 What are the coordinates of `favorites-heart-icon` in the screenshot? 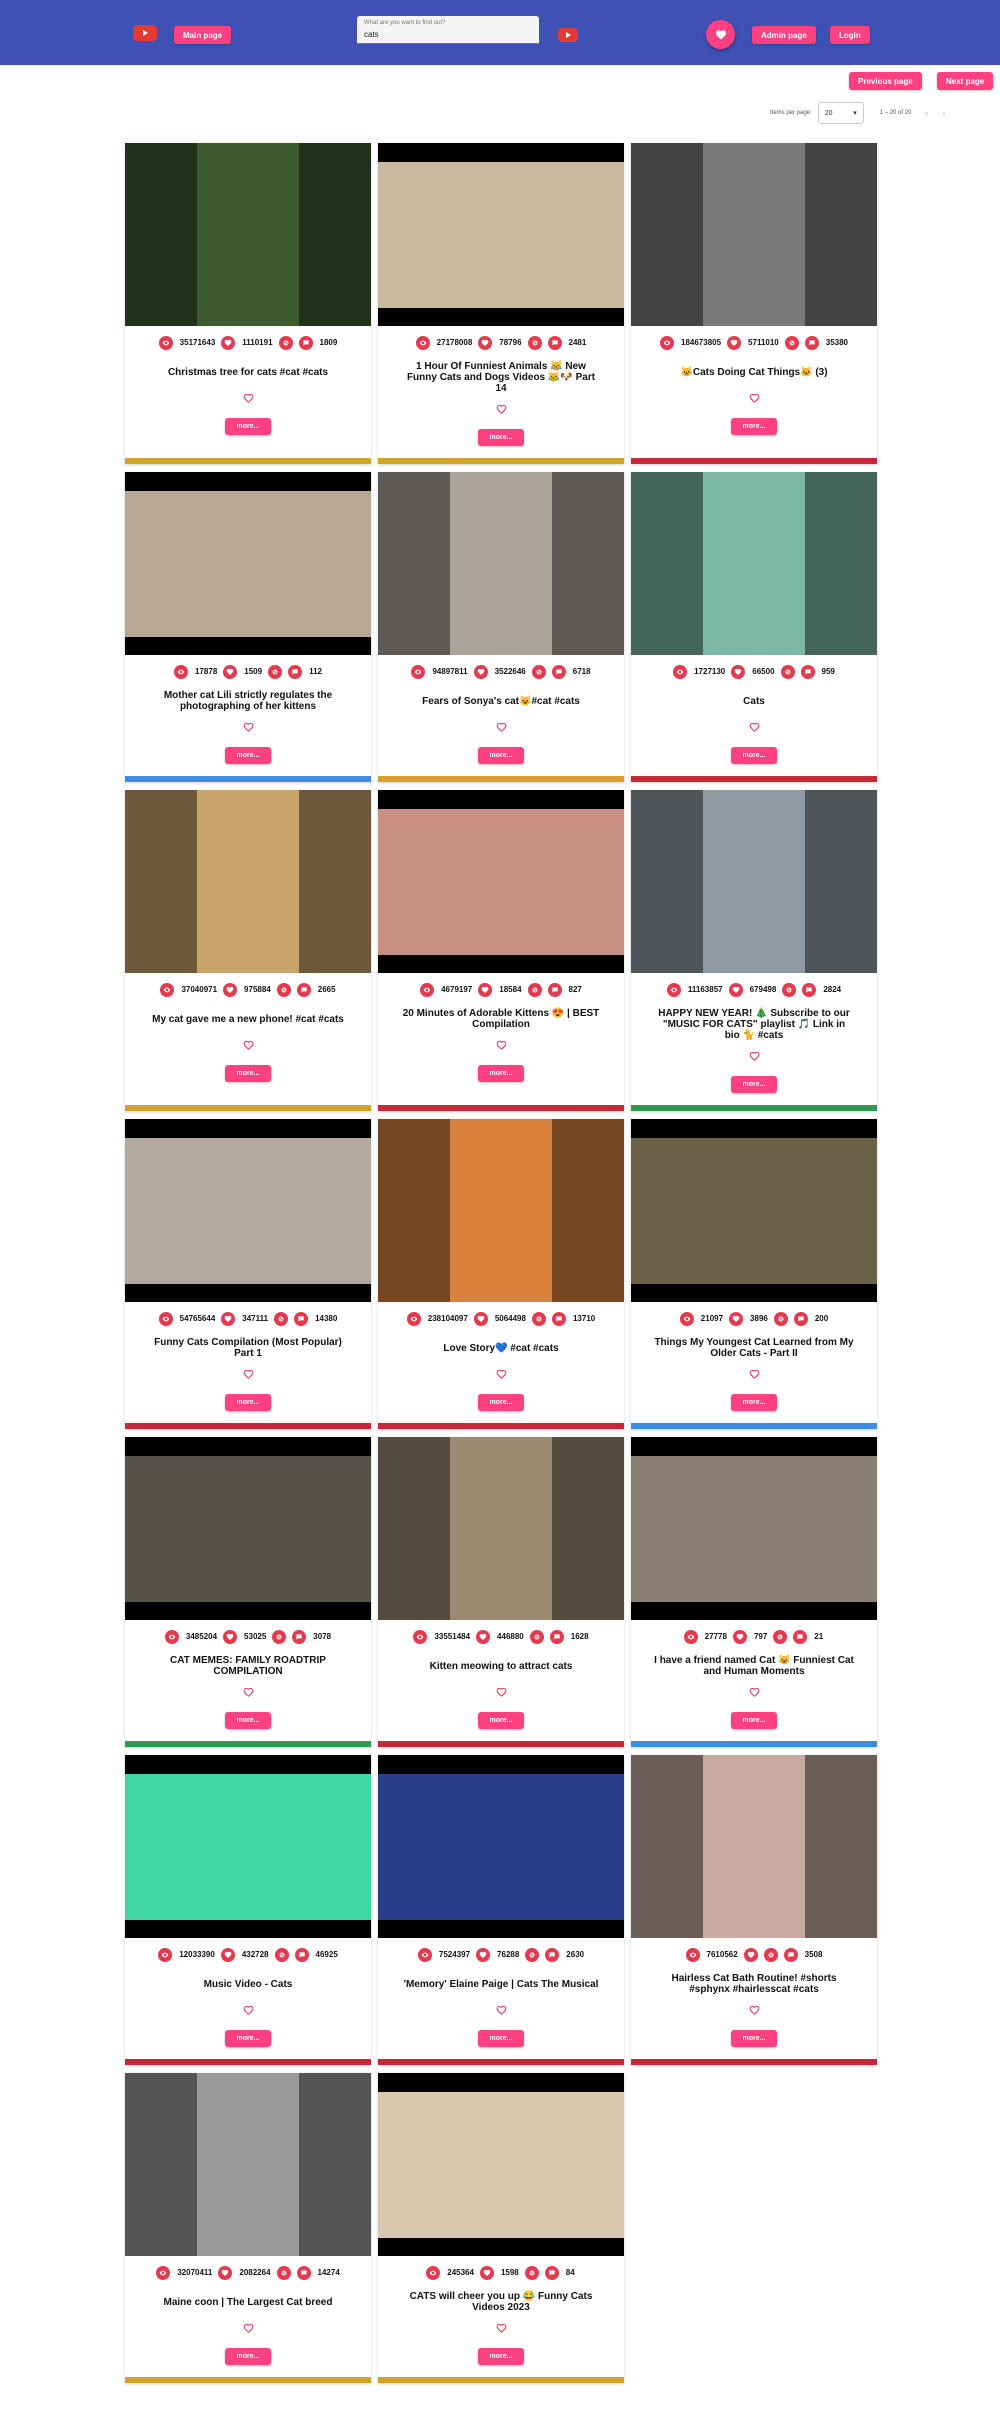 It's located at (720, 34).